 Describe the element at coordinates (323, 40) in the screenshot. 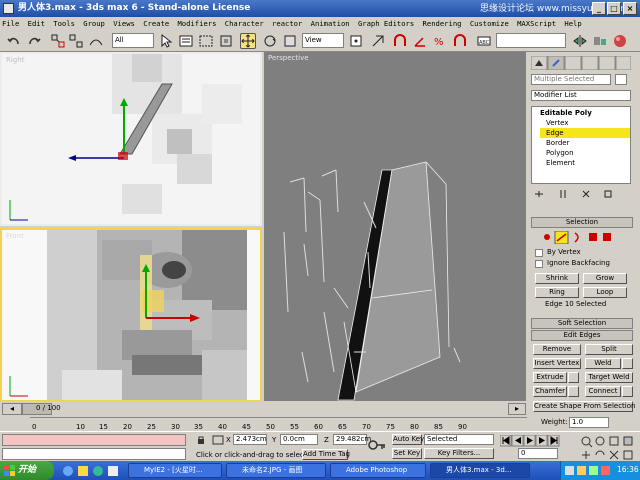

I see `reference-coordinate-dropdown: View` at that location.